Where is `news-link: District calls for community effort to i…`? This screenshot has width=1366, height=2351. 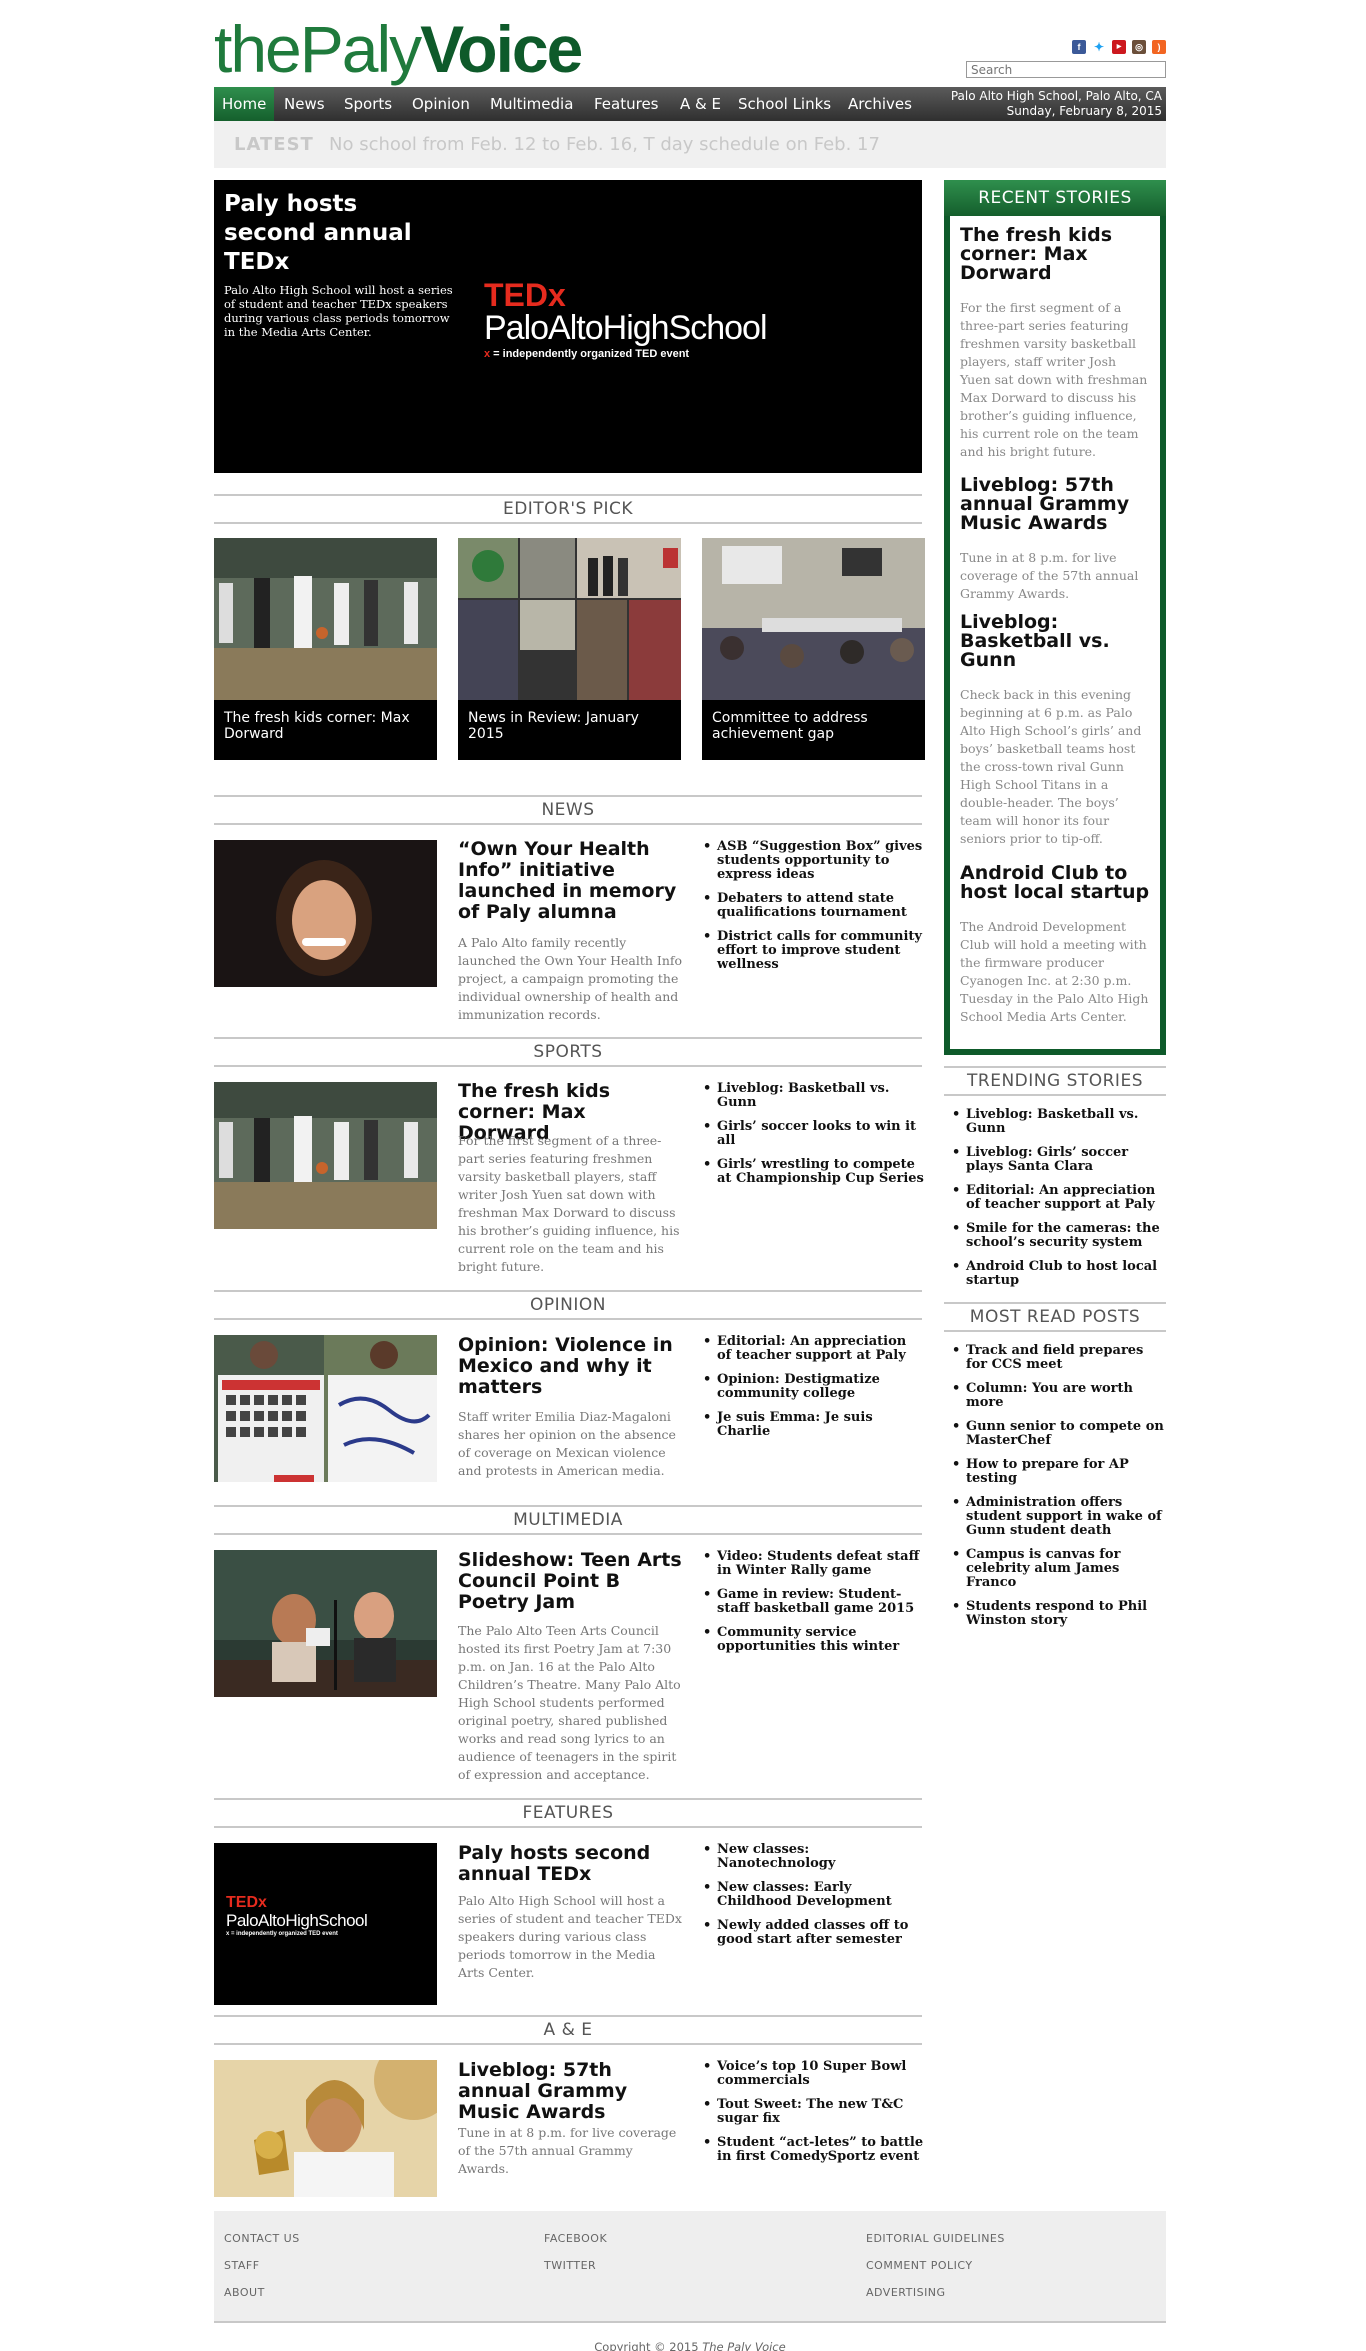
news-link: District calls for community effort to i… is located at coordinates (811, 951).